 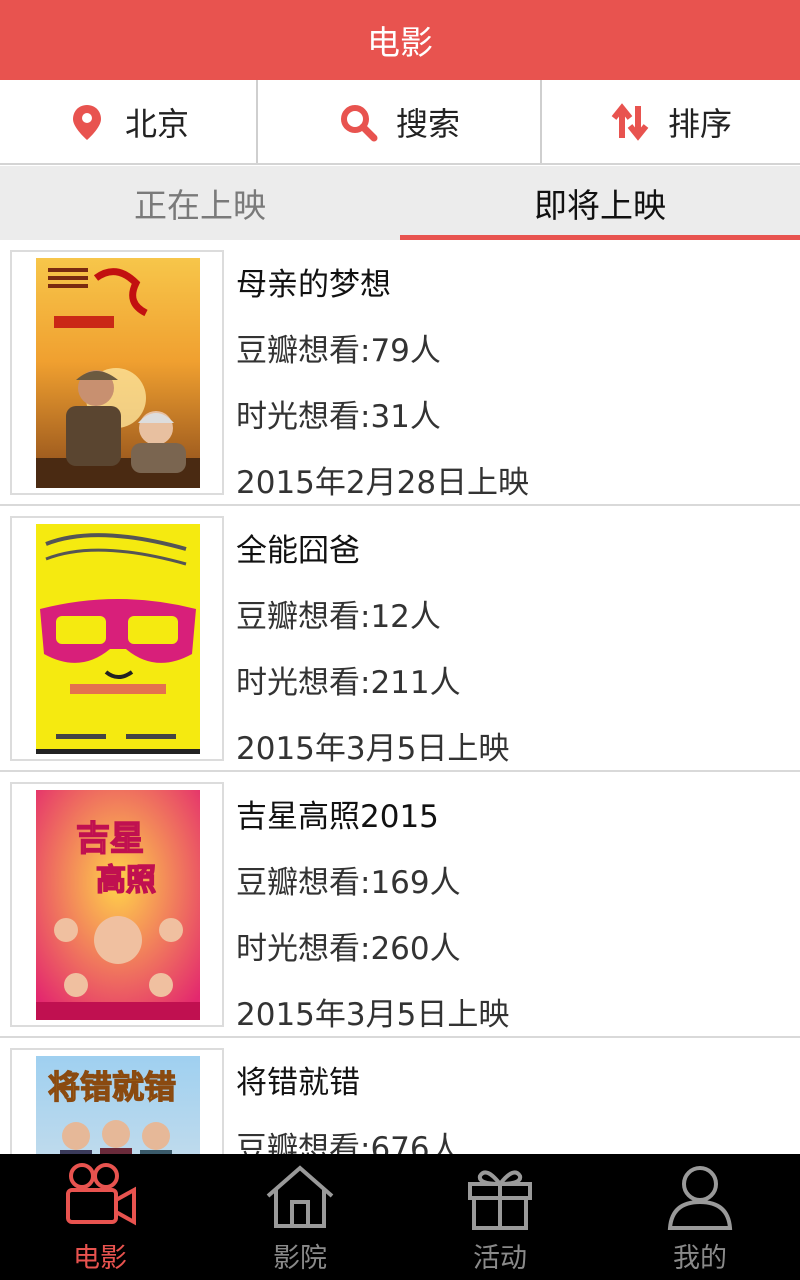 I want to click on douban-want-count: 豆瓣想看:676人, so click(x=348, y=1142).